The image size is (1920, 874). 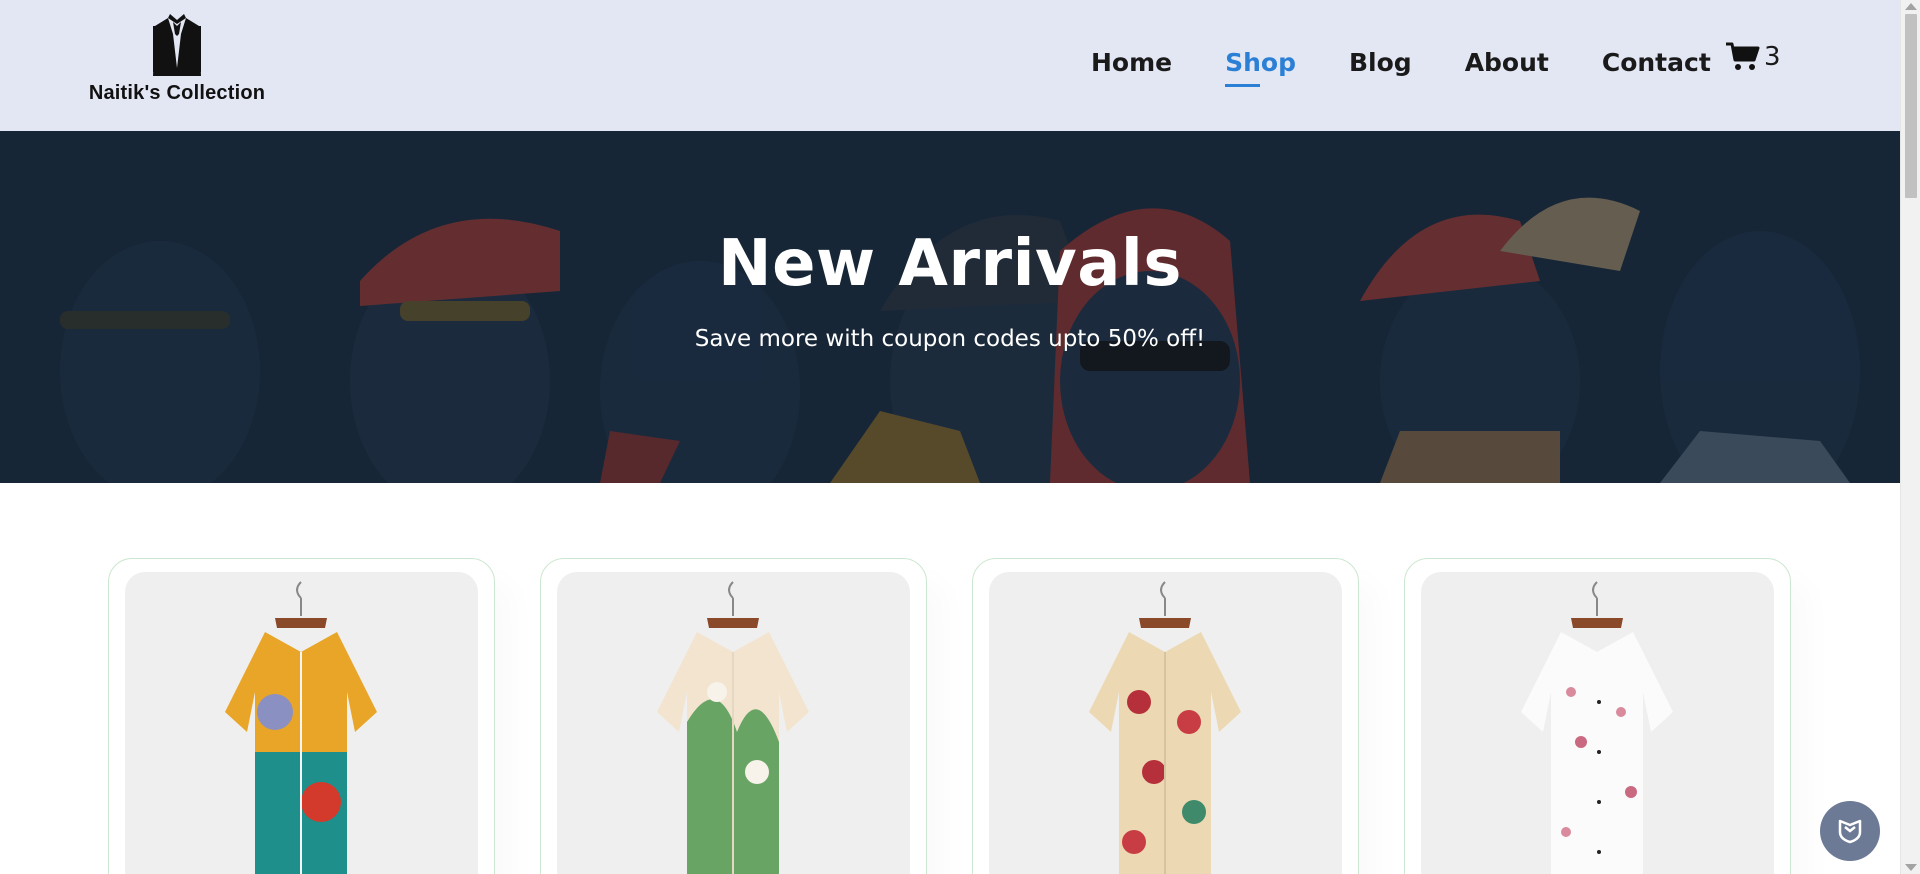 I want to click on nav-contact: Contact, so click(x=1656, y=62).